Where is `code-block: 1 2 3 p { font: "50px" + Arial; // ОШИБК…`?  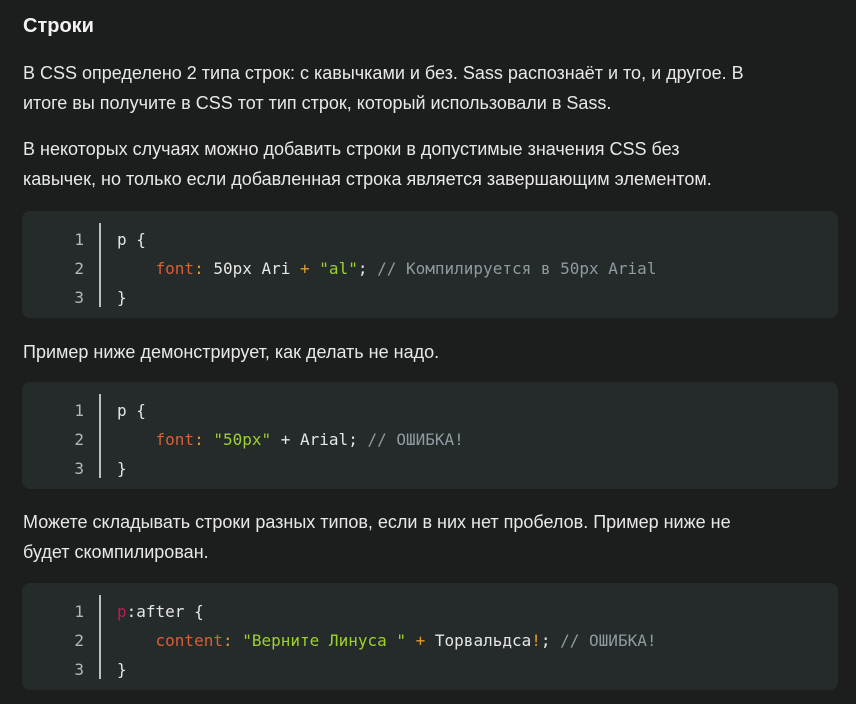
code-block: 1 2 3 p { font: "50px" + Arial; // ОШИБК… is located at coordinates (430, 435).